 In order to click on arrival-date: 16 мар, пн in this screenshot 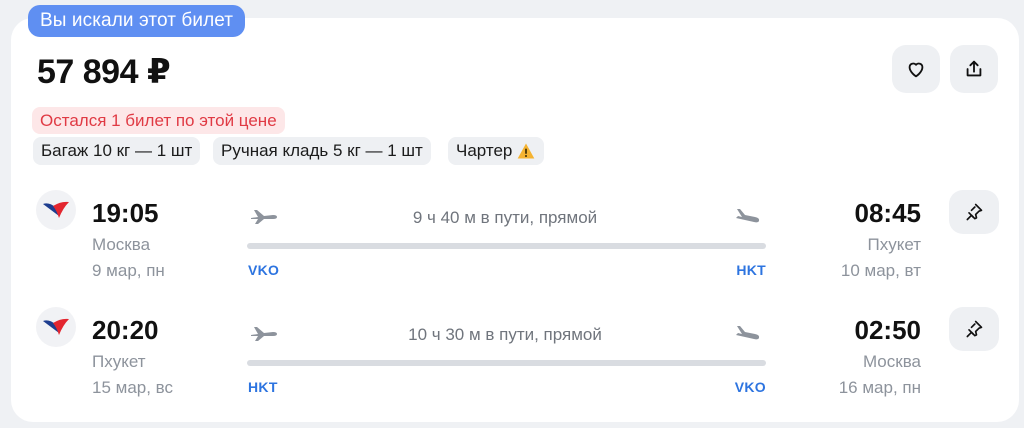, I will do `click(879, 387)`.